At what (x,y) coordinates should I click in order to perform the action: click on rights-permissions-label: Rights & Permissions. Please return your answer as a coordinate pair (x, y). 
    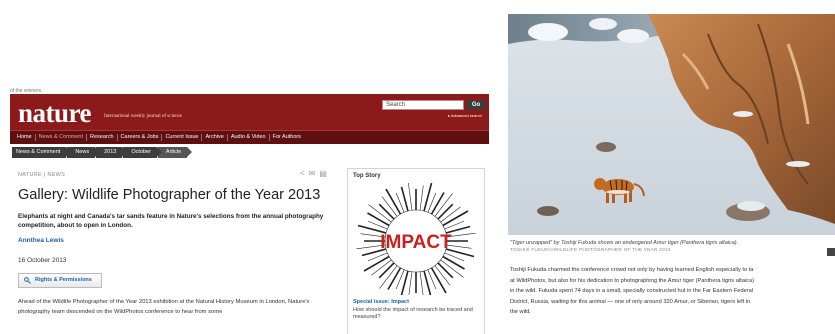
    Looking at the image, I should click on (63, 280).